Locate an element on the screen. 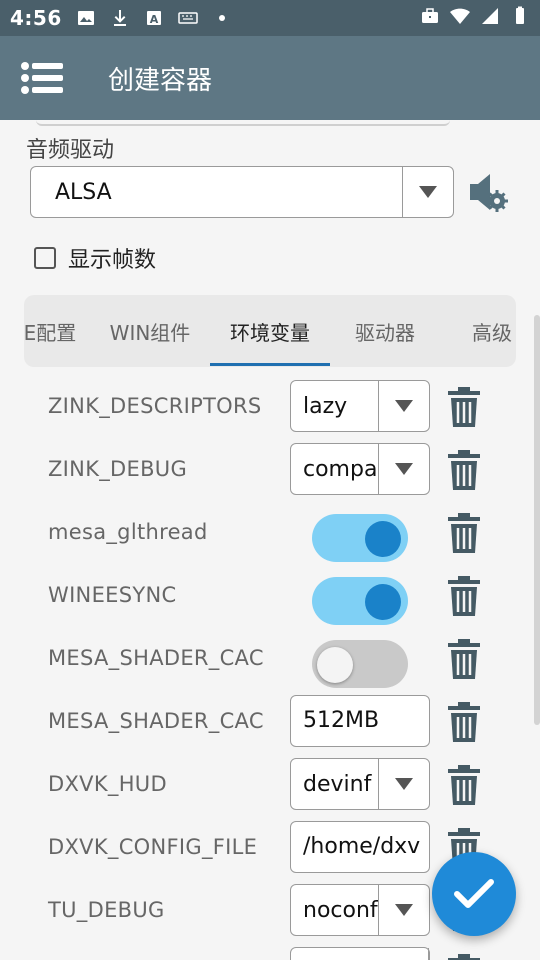  env-value-select: lazy is located at coordinates (360, 406).